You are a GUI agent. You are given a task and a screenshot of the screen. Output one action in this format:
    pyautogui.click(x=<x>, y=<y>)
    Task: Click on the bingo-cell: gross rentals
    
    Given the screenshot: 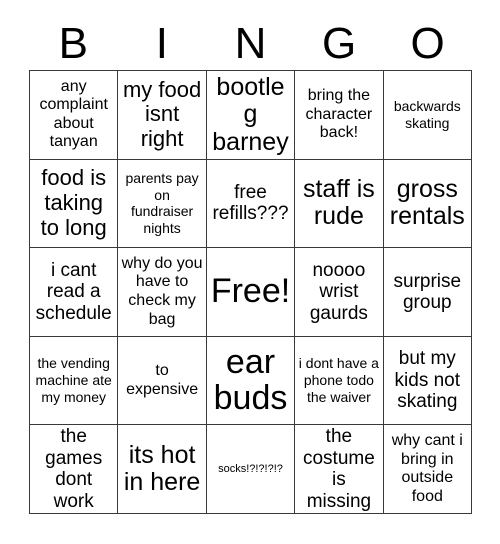 What is the action you would take?
    pyautogui.click(x=427, y=204)
    